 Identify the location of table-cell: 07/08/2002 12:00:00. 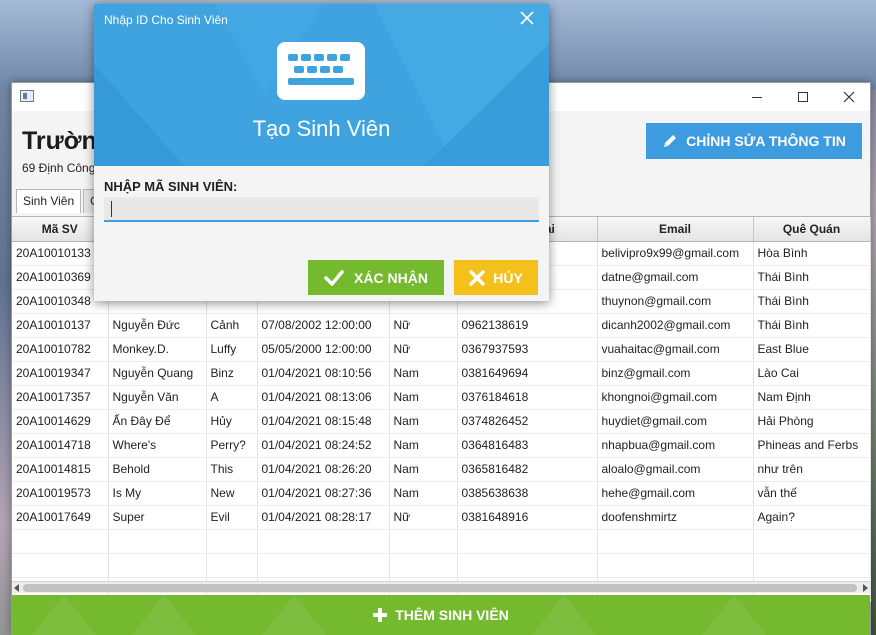
(323, 325).